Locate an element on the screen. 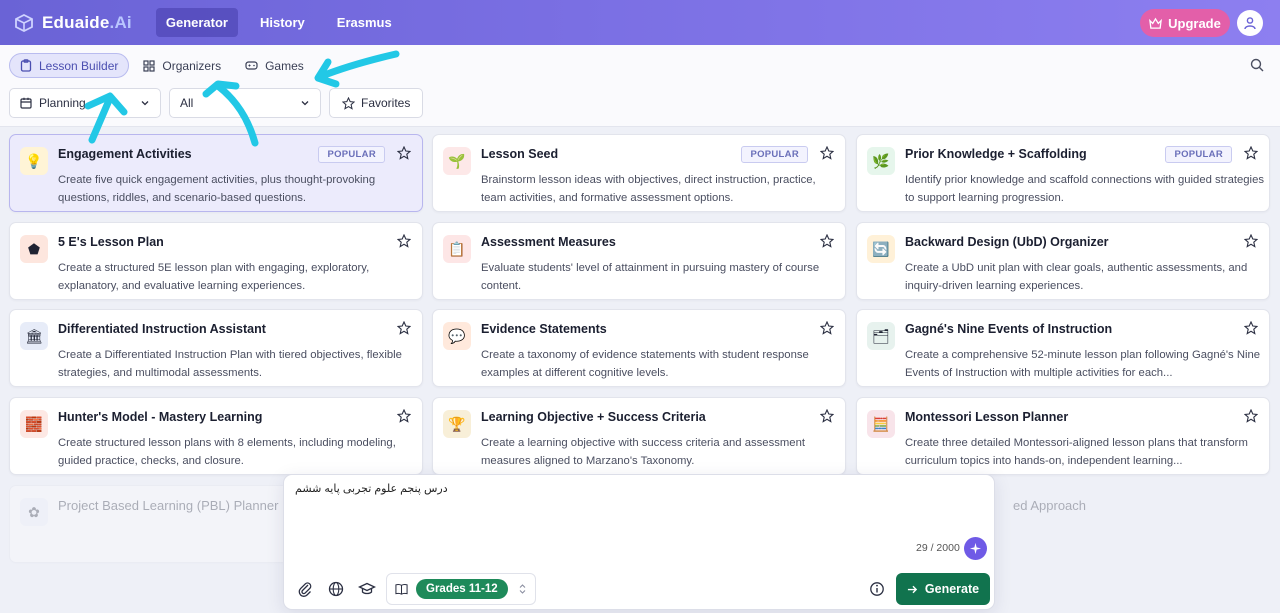 This screenshot has height=613, width=1280. hierarchy-icon: 🏛 is located at coordinates (34, 336).